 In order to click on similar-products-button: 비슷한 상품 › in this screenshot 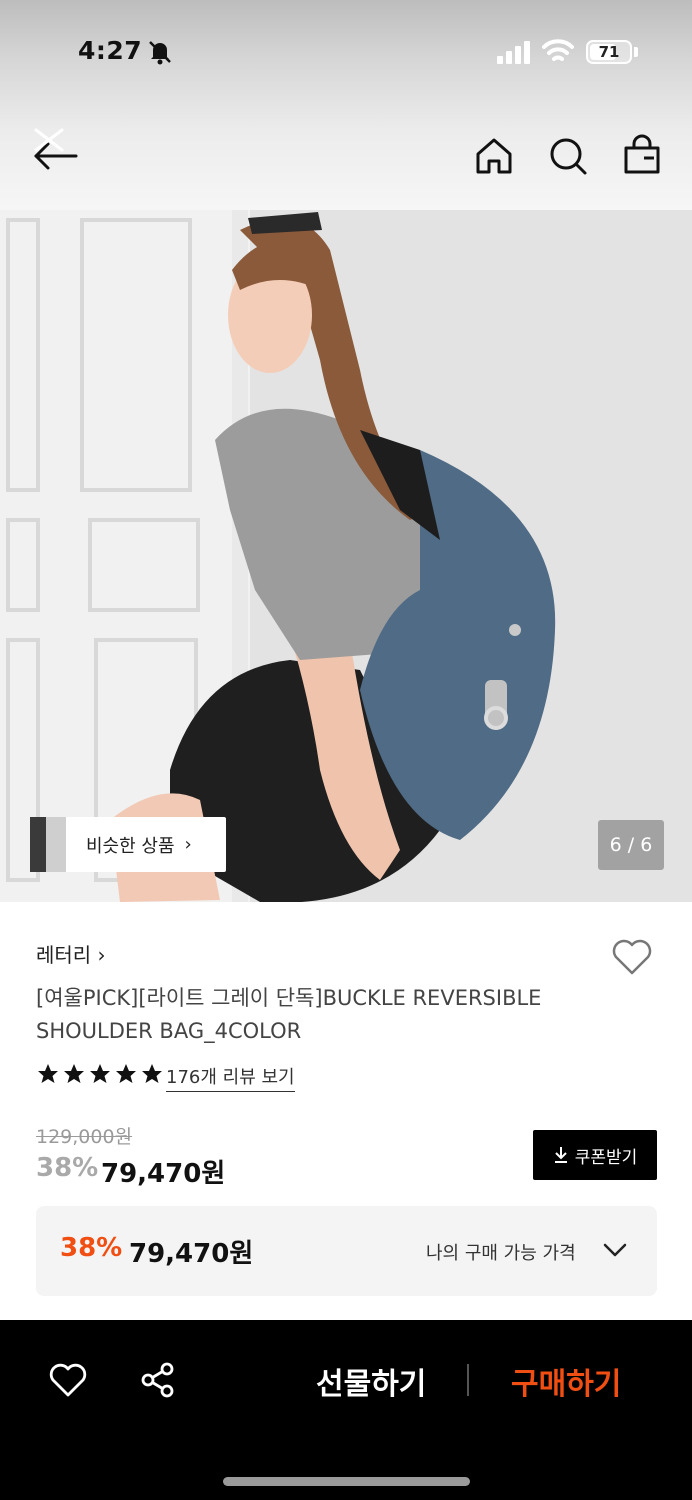, I will do `click(128, 844)`.